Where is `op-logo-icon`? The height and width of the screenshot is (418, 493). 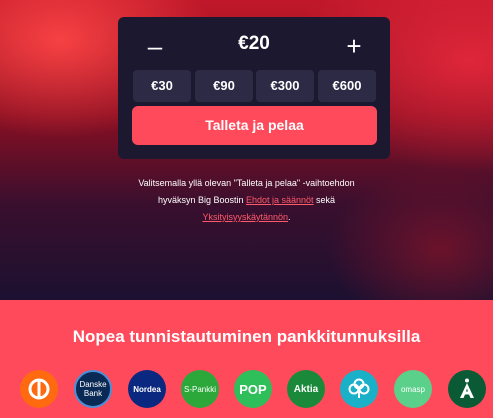 op-logo-icon is located at coordinates (39, 389).